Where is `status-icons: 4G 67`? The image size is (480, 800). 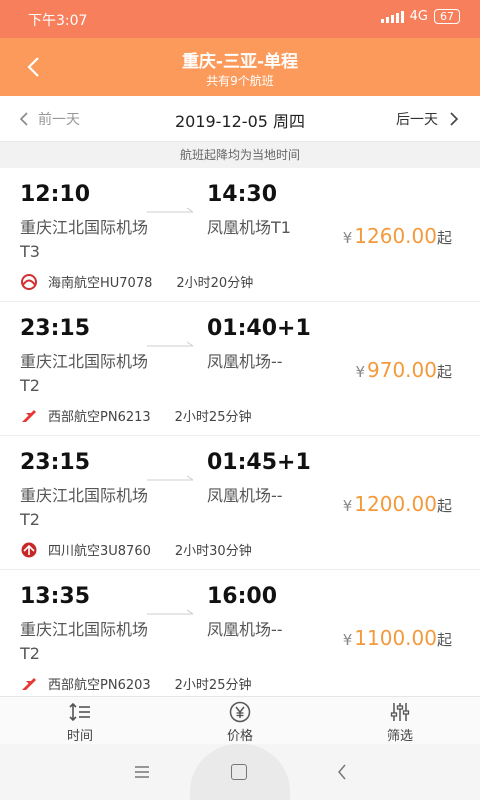
status-icons: 4G 67 is located at coordinates (420, 16).